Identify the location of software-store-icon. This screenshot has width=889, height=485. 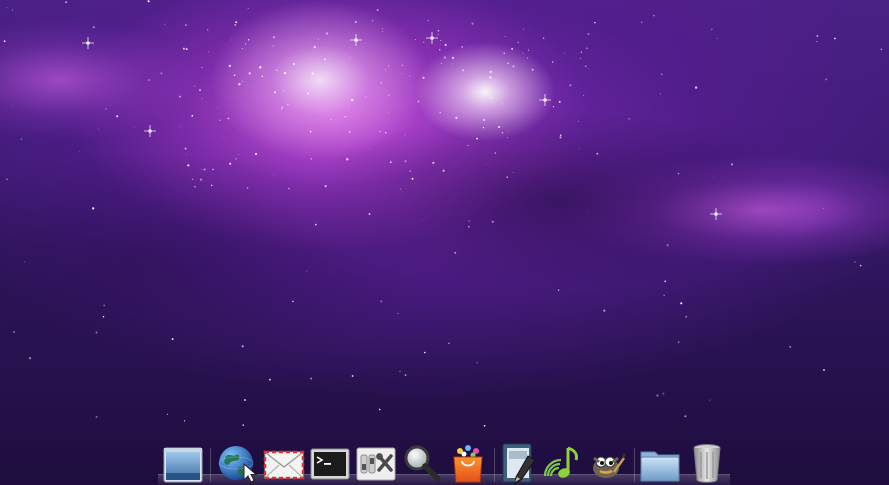
(468, 463).